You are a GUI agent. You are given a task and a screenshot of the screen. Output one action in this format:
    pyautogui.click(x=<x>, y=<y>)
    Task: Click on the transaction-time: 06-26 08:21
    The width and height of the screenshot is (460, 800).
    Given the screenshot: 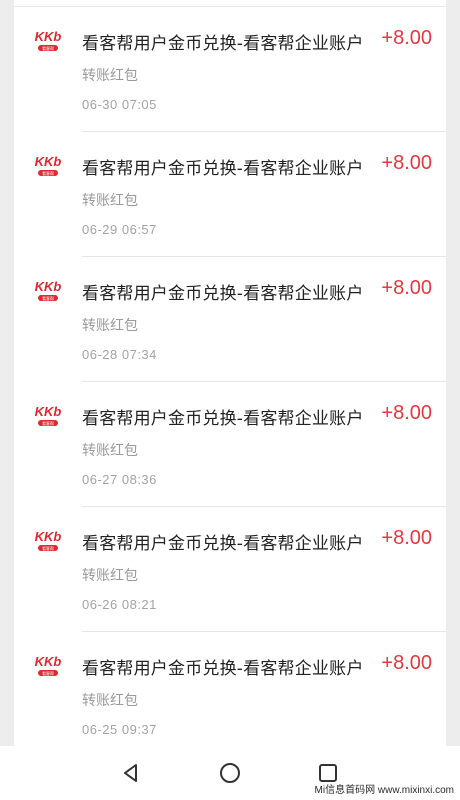 What is the action you would take?
    pyautogui.click(x=119, y=604)
    